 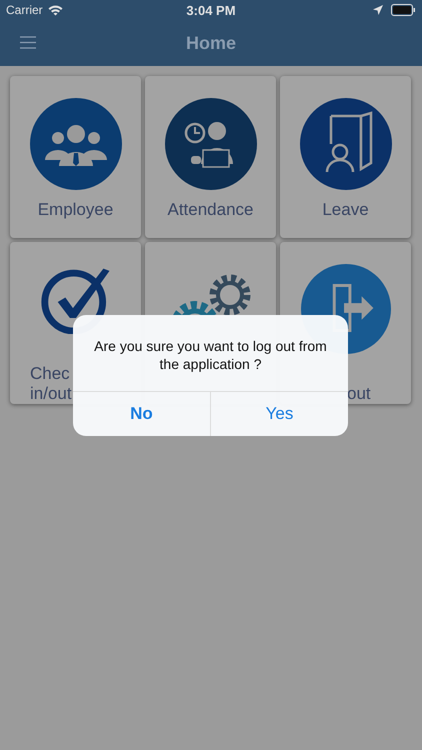 What do you see at coordinates (359, 394) in the screenshot?
I see `tile-label: out` at bounding box center [359, 394].